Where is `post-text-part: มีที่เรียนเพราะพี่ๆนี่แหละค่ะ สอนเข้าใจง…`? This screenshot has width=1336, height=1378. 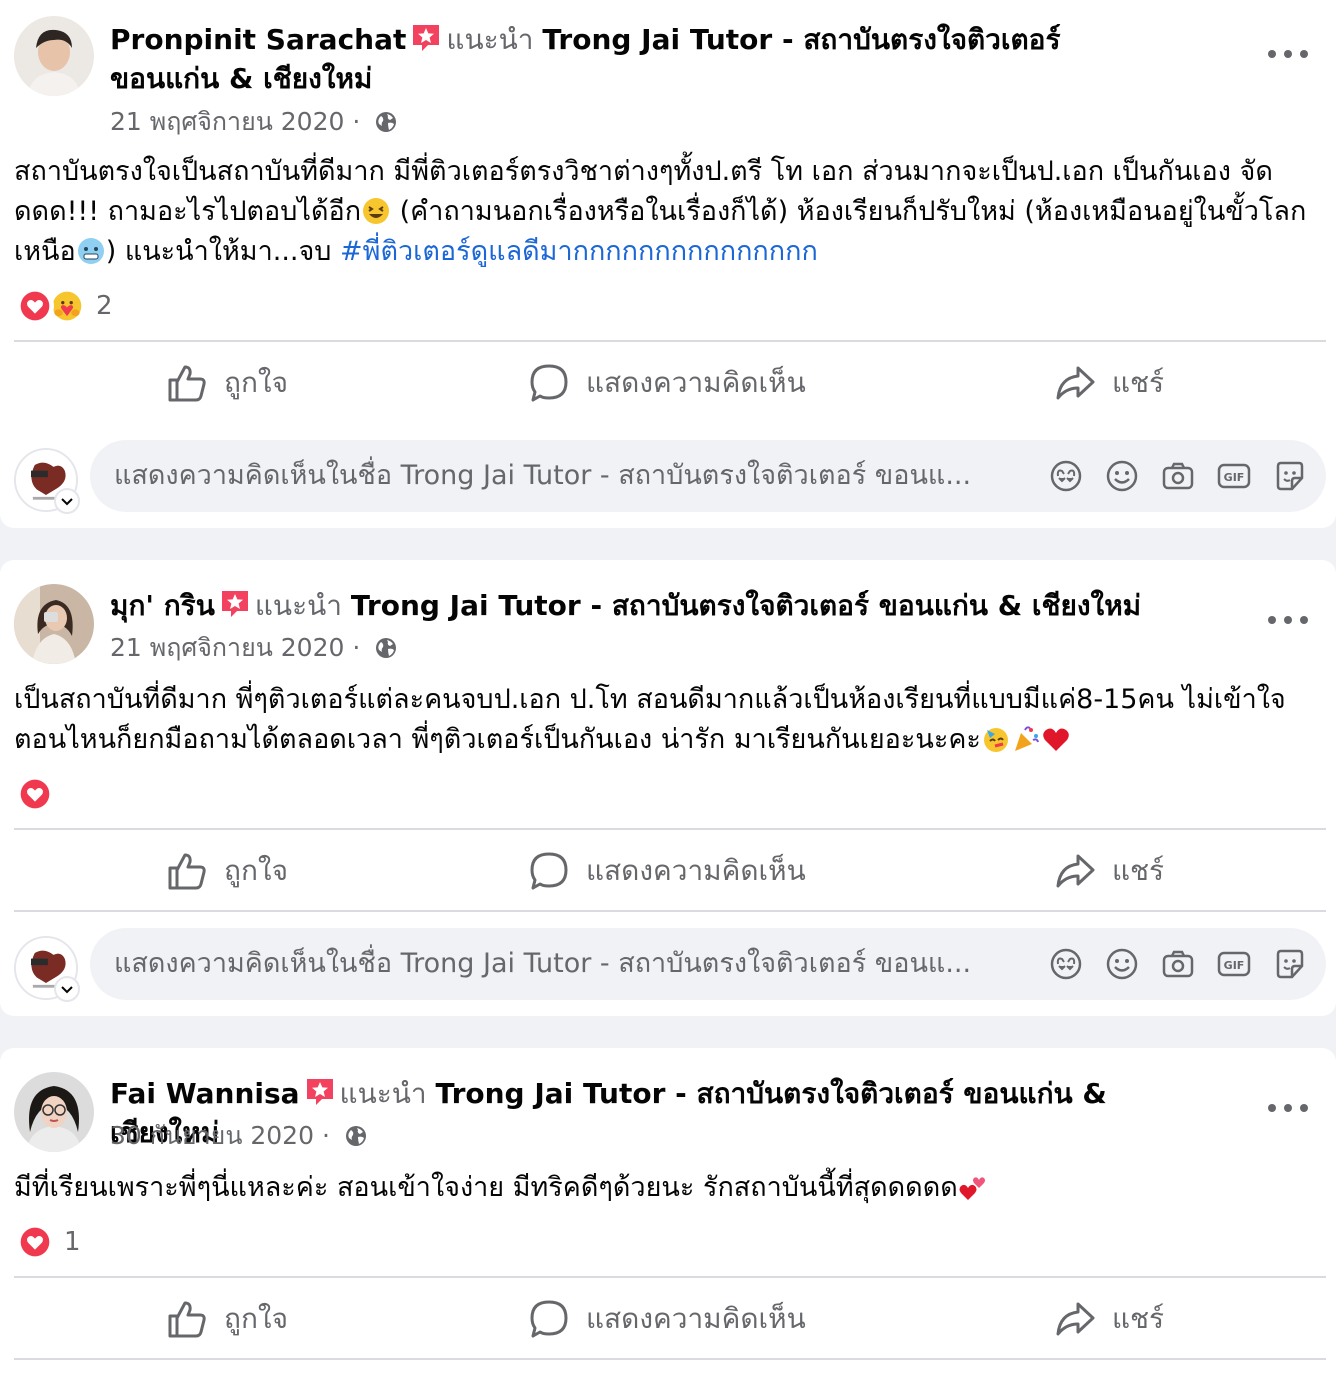 post-text-part: มีที่เรียนเพราะพี่ๆนี่แหละค่ะ สอนเข้าใจง… is located at coordinates (486, 1187).